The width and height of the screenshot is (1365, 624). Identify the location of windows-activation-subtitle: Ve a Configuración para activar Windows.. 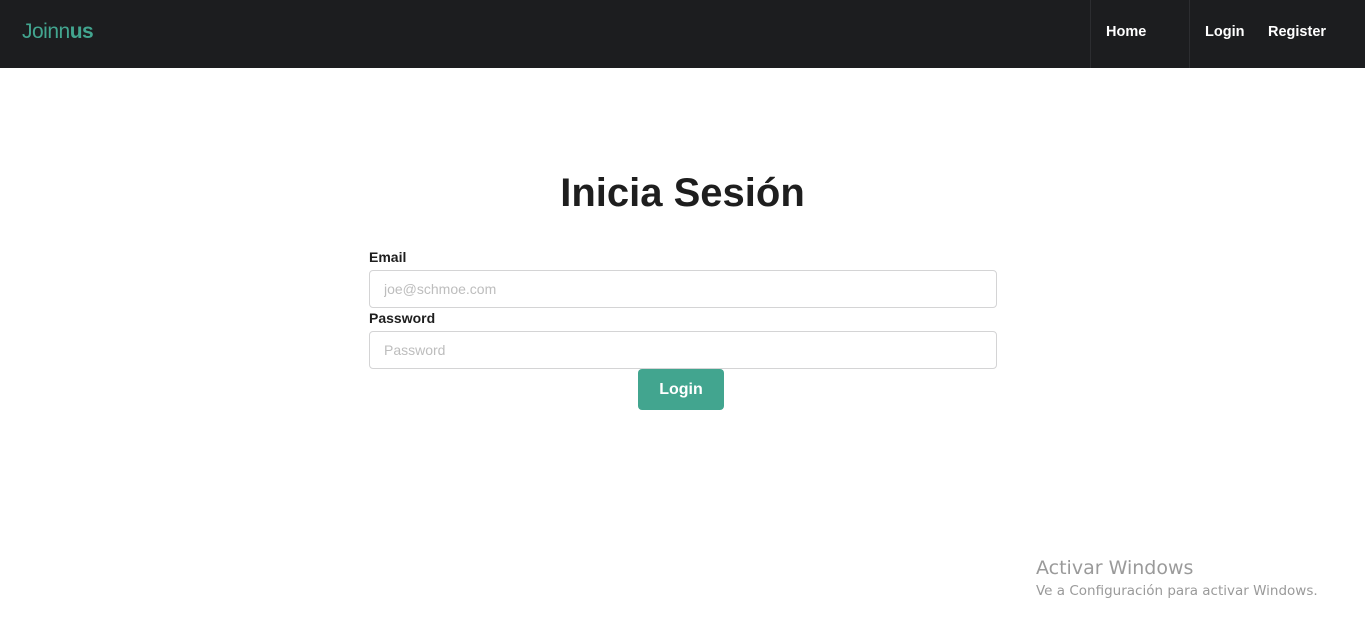
(1177, 591).